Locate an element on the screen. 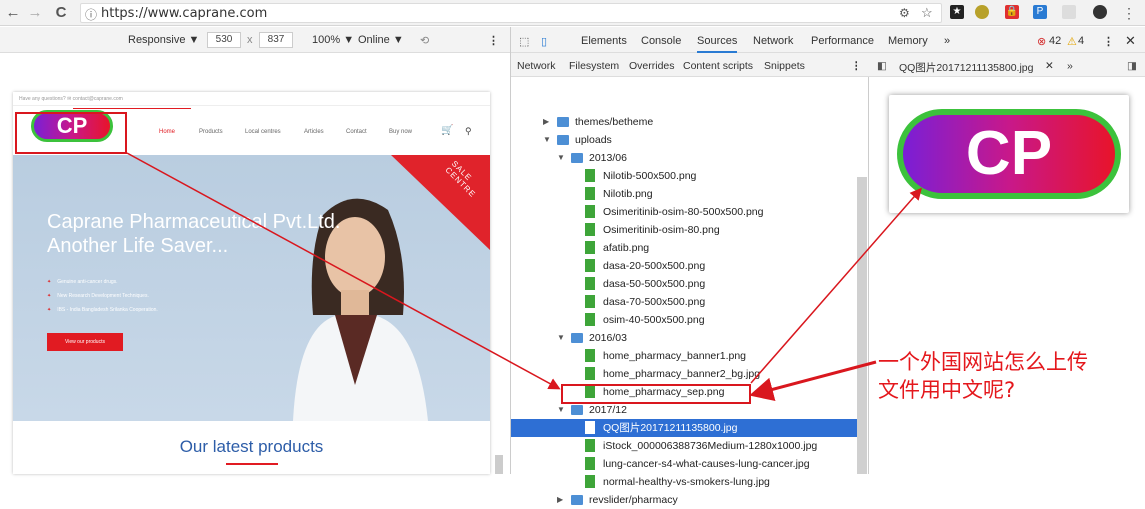  device-more-icon: ⋮ is located at coordinates (493, 40).